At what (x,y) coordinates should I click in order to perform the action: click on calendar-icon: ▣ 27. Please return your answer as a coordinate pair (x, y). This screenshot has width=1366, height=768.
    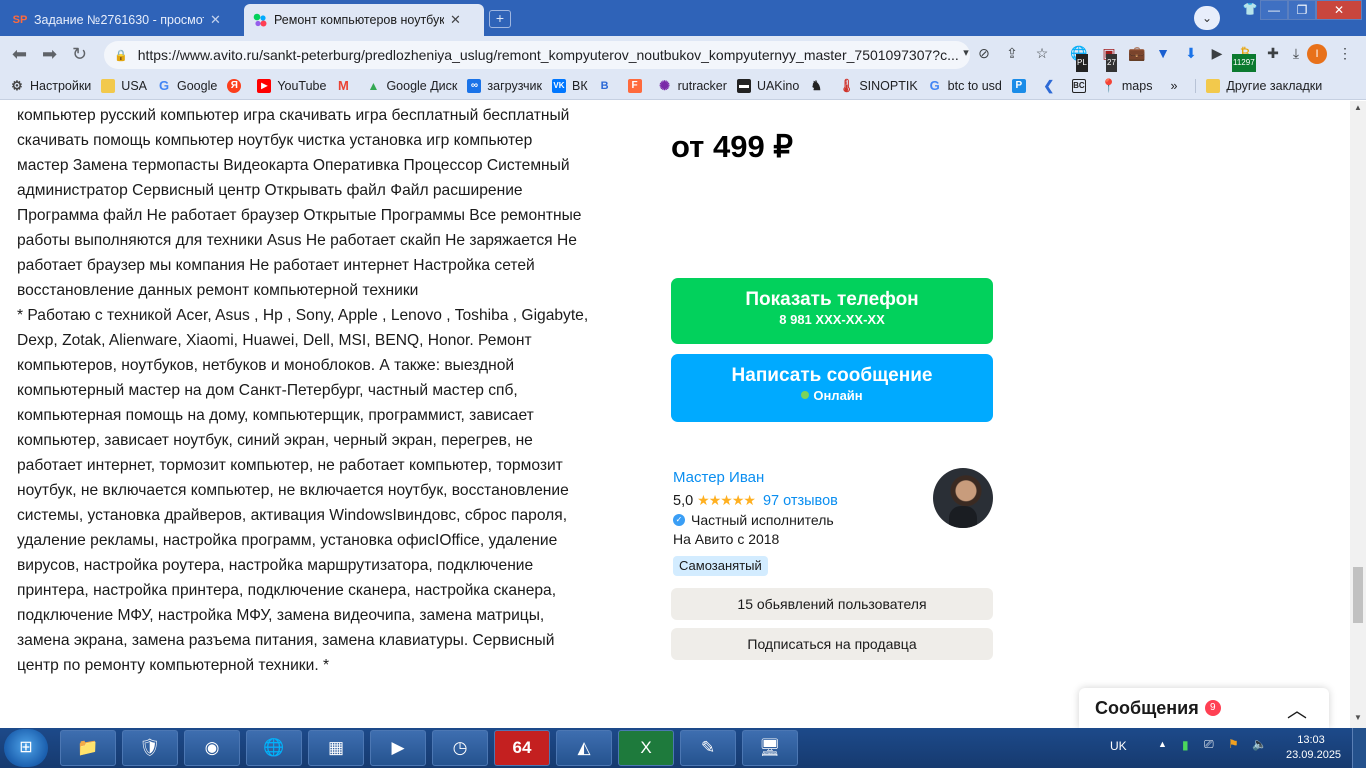
    Looking at the image, I should click on (1109, 58).